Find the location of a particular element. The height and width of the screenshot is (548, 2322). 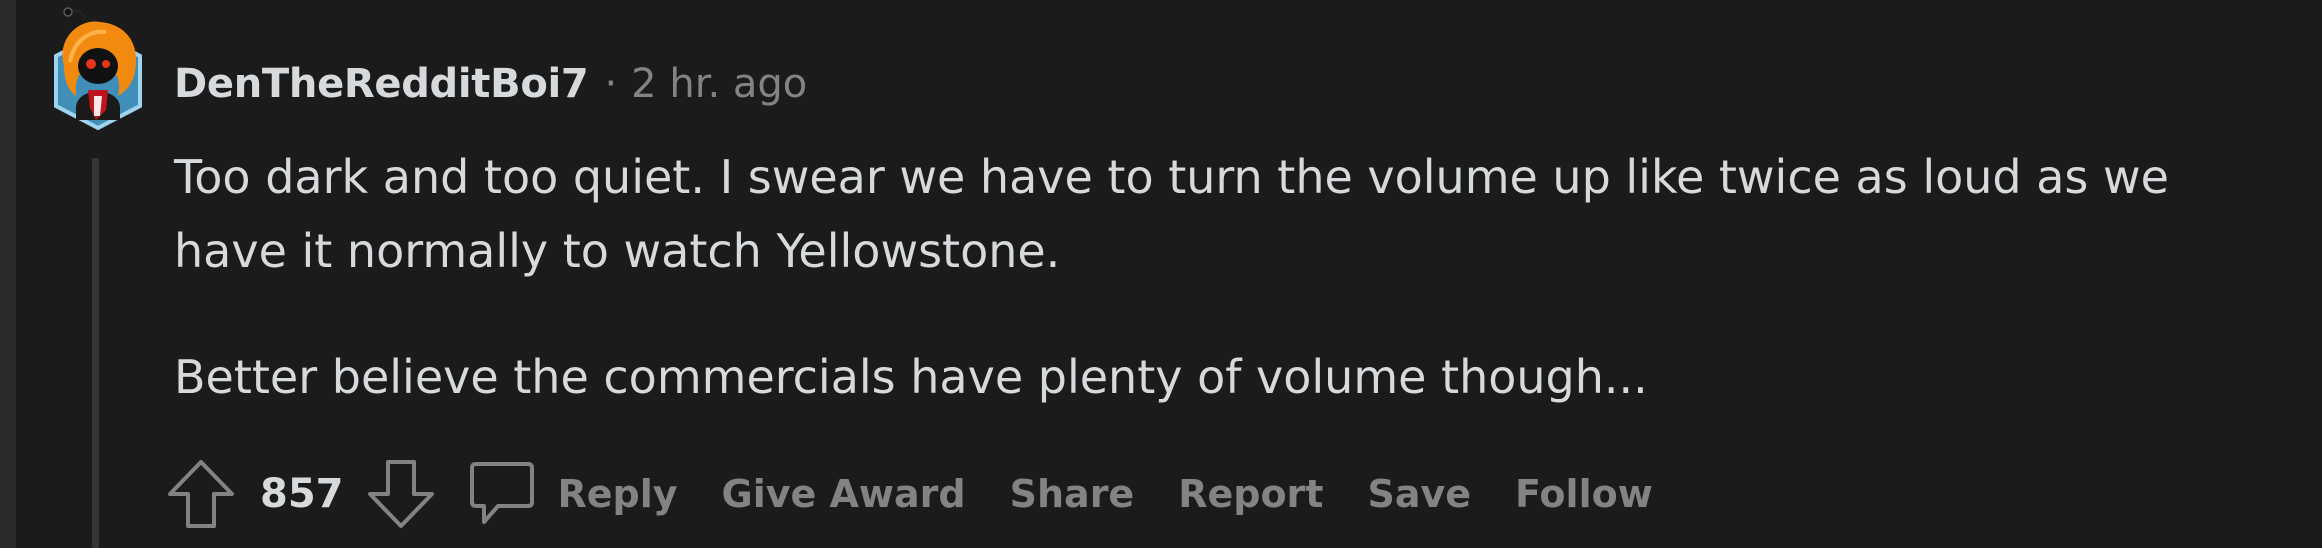

parent-thread-rail is located at coordinates (8, 274).